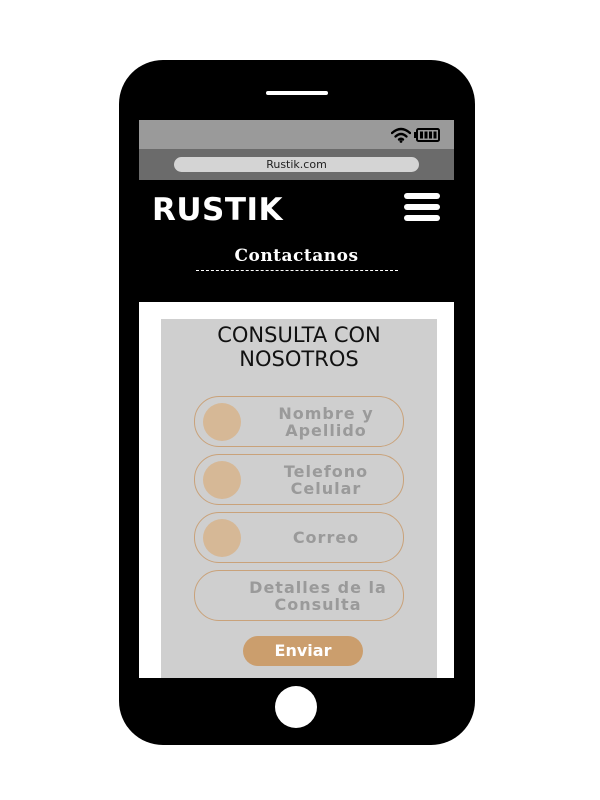 The height and width of the screenshot is (800, 600). What do you see at coordinates (318, 595) in the screenshot?
I see `details-placeholder: Detalles de la Consulta` at bounding box center [318, 595].